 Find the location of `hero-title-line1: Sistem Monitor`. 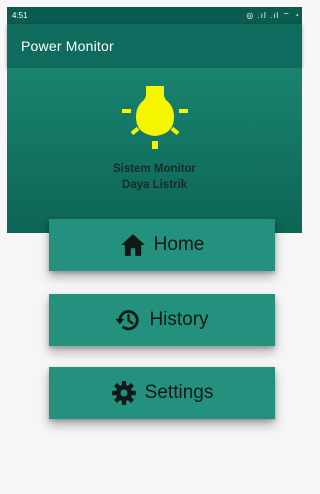

hero-title-line1: Sistem Monitor is located at coordinates (154, 169).